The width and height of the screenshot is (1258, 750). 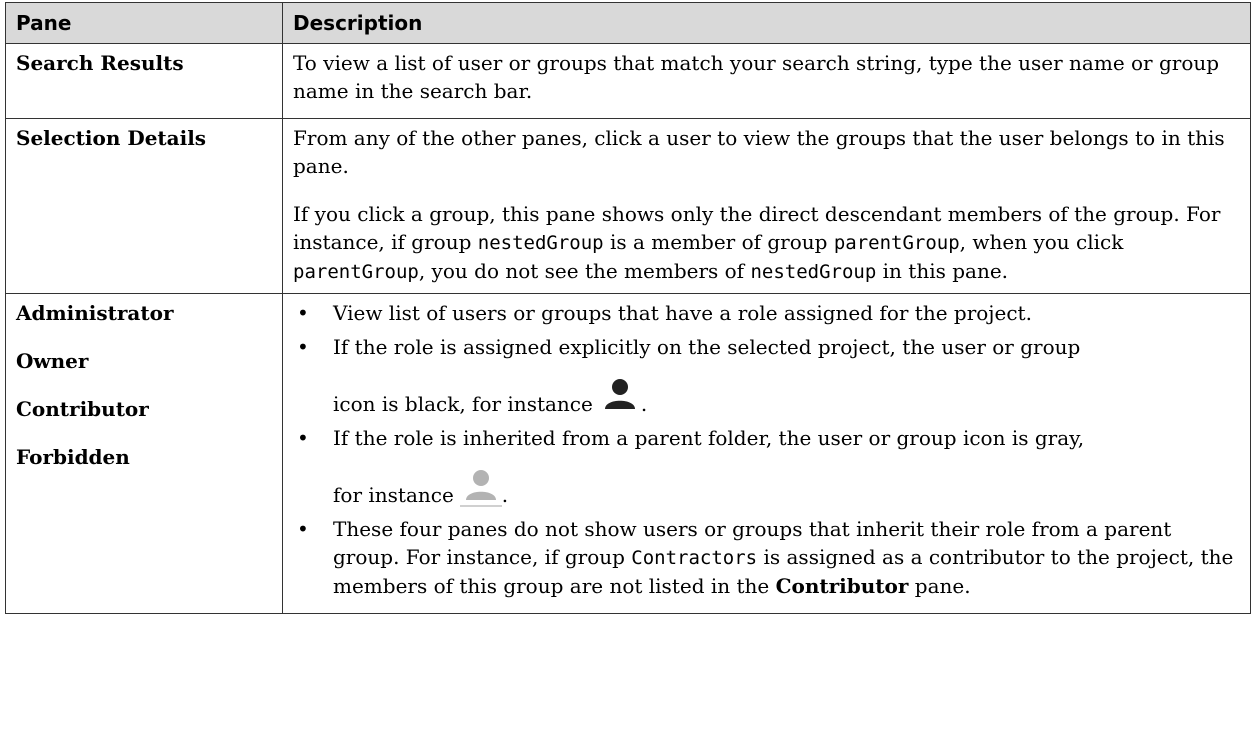 What do you see at coordinates (766, 23) in the screenshot?
I see `header-description: Description` at bounding box center [766, 23].